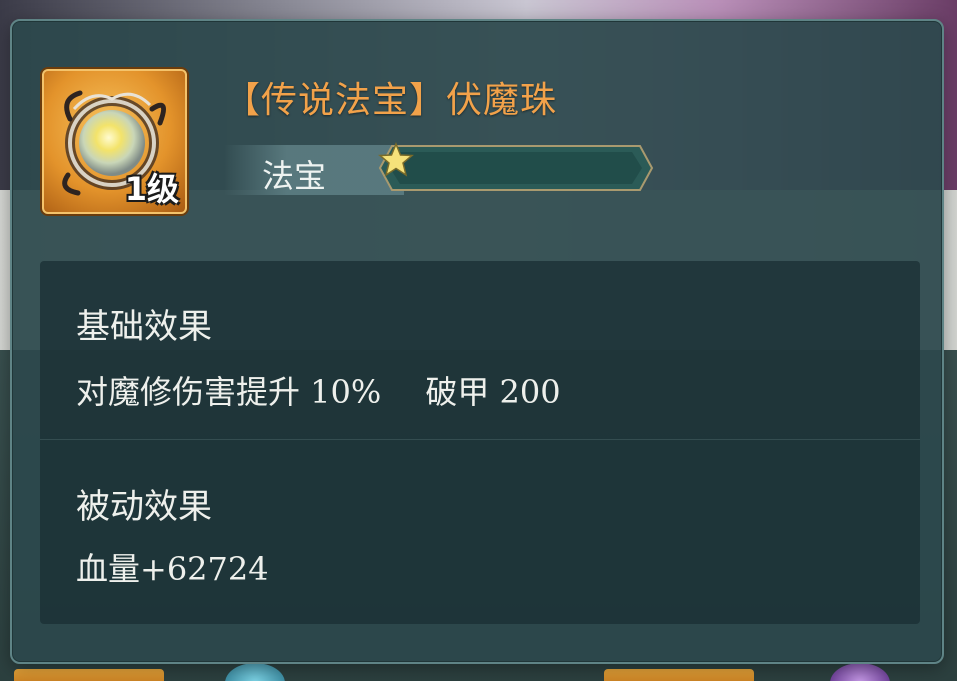  Describe the element at coordinates (428, 100) in the screenshot. I see `title-bracket-close: 】` at that location.